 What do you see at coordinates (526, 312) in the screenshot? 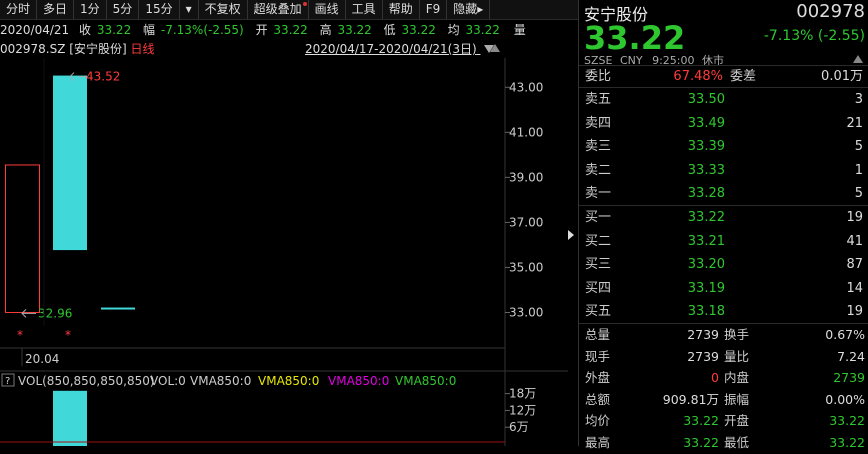
I see `y-tick-label: 33.00` at bounding box center [526, 312].